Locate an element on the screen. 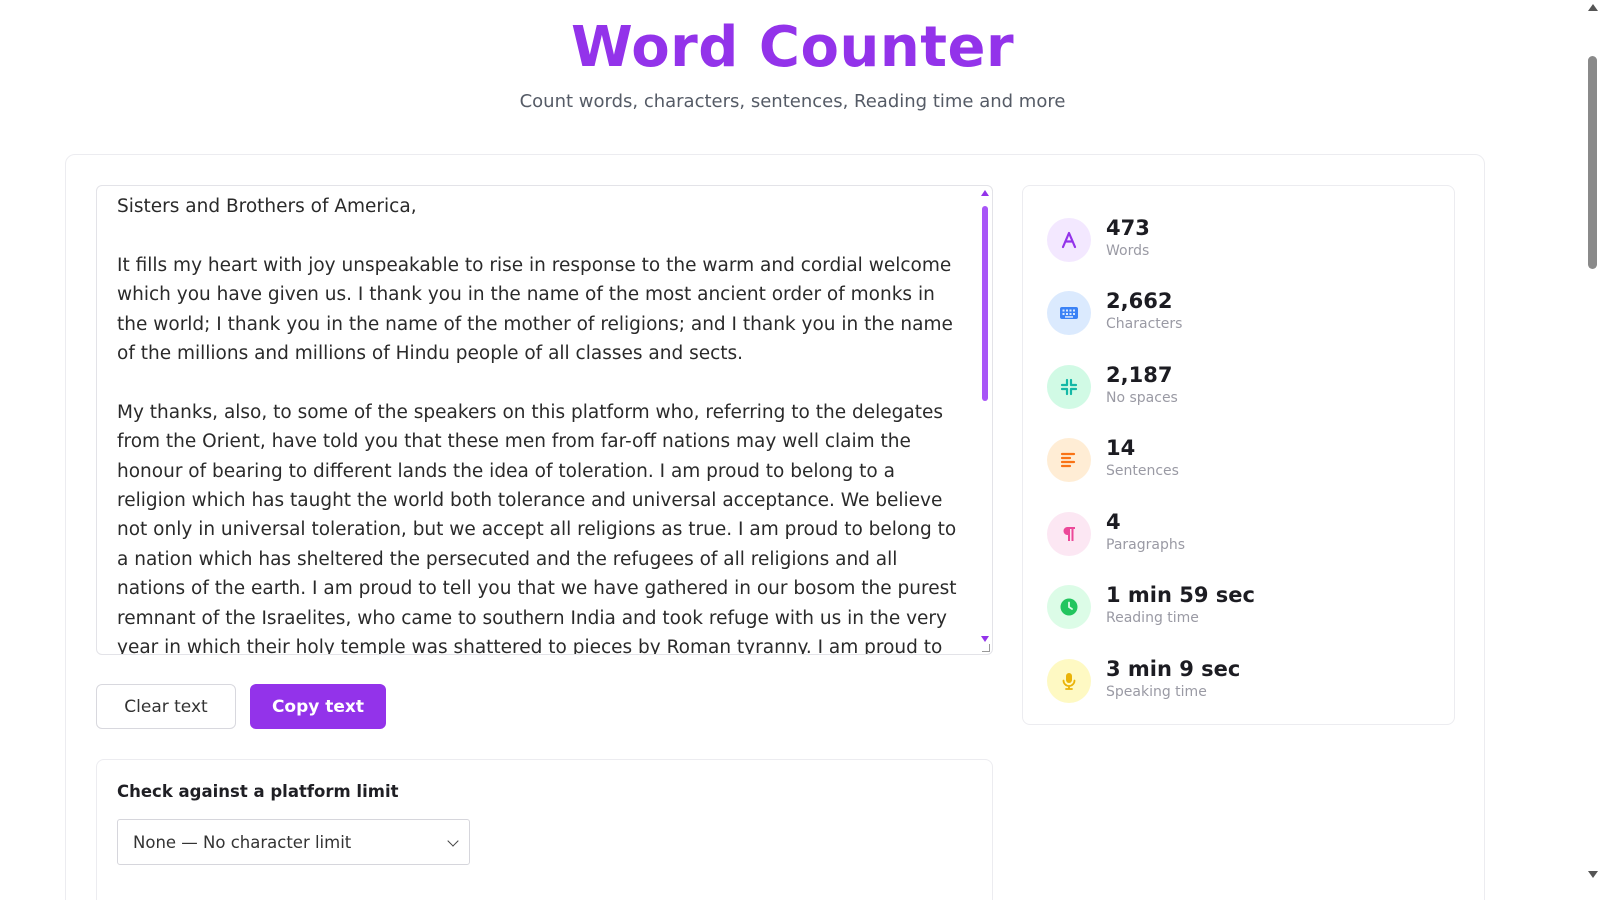  letter-a-icon is located at coordinates (1069, 240).